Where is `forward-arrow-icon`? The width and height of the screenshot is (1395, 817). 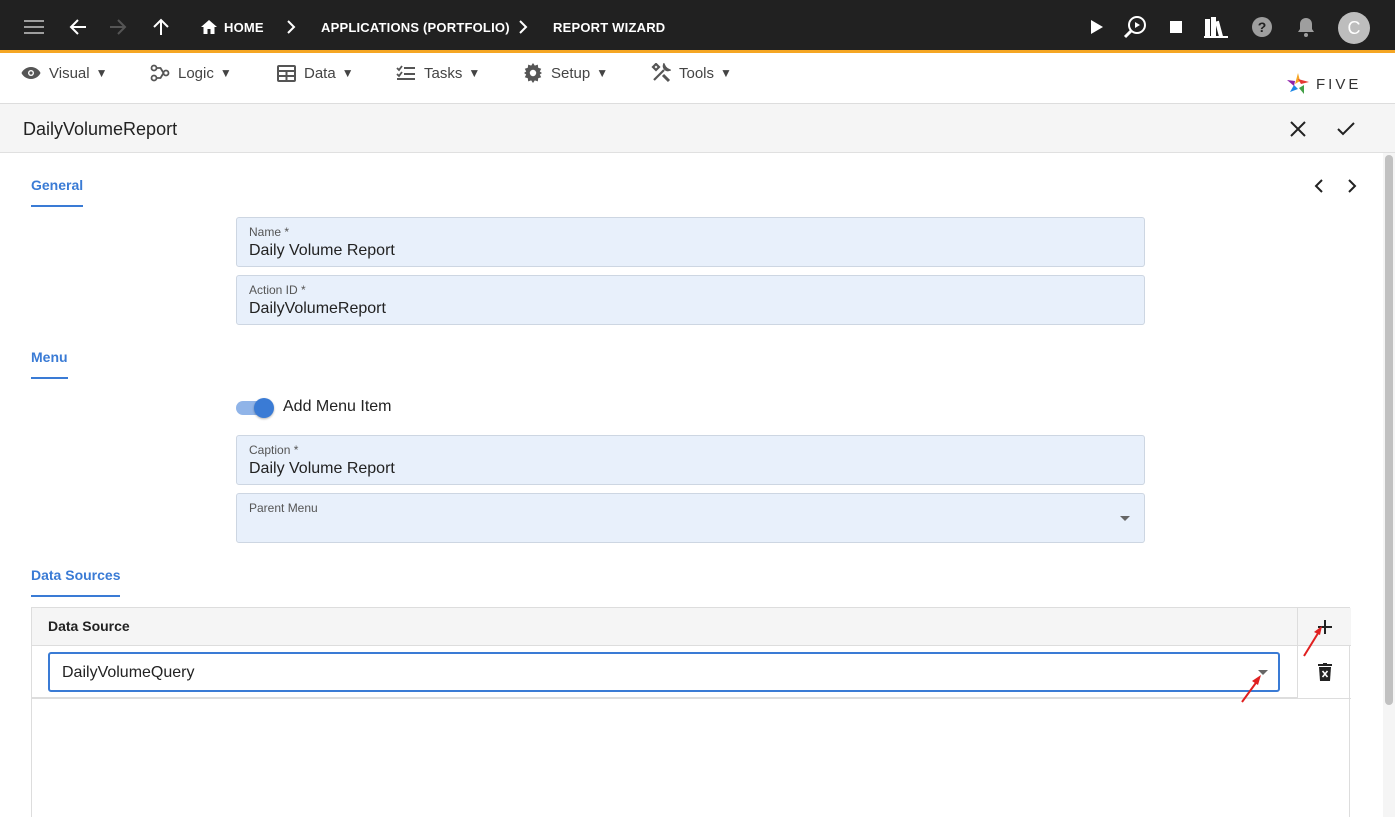
forward-arrow-icon is located at coordinates (118, 27).